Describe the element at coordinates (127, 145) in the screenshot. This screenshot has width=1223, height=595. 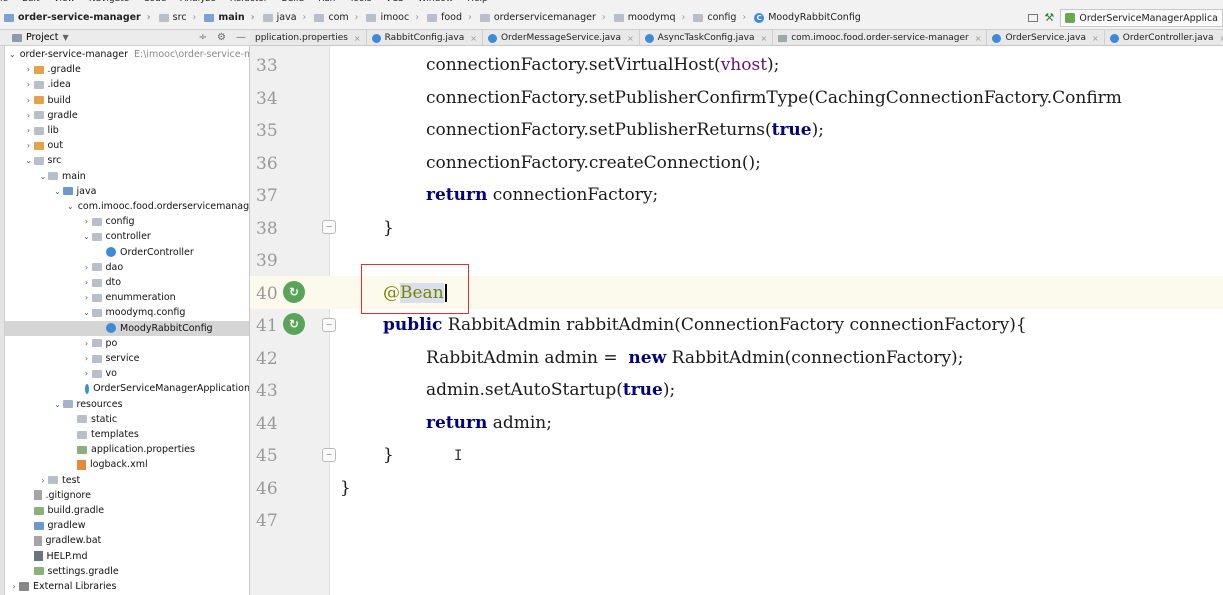
I see `tree-item: › out` at that location.